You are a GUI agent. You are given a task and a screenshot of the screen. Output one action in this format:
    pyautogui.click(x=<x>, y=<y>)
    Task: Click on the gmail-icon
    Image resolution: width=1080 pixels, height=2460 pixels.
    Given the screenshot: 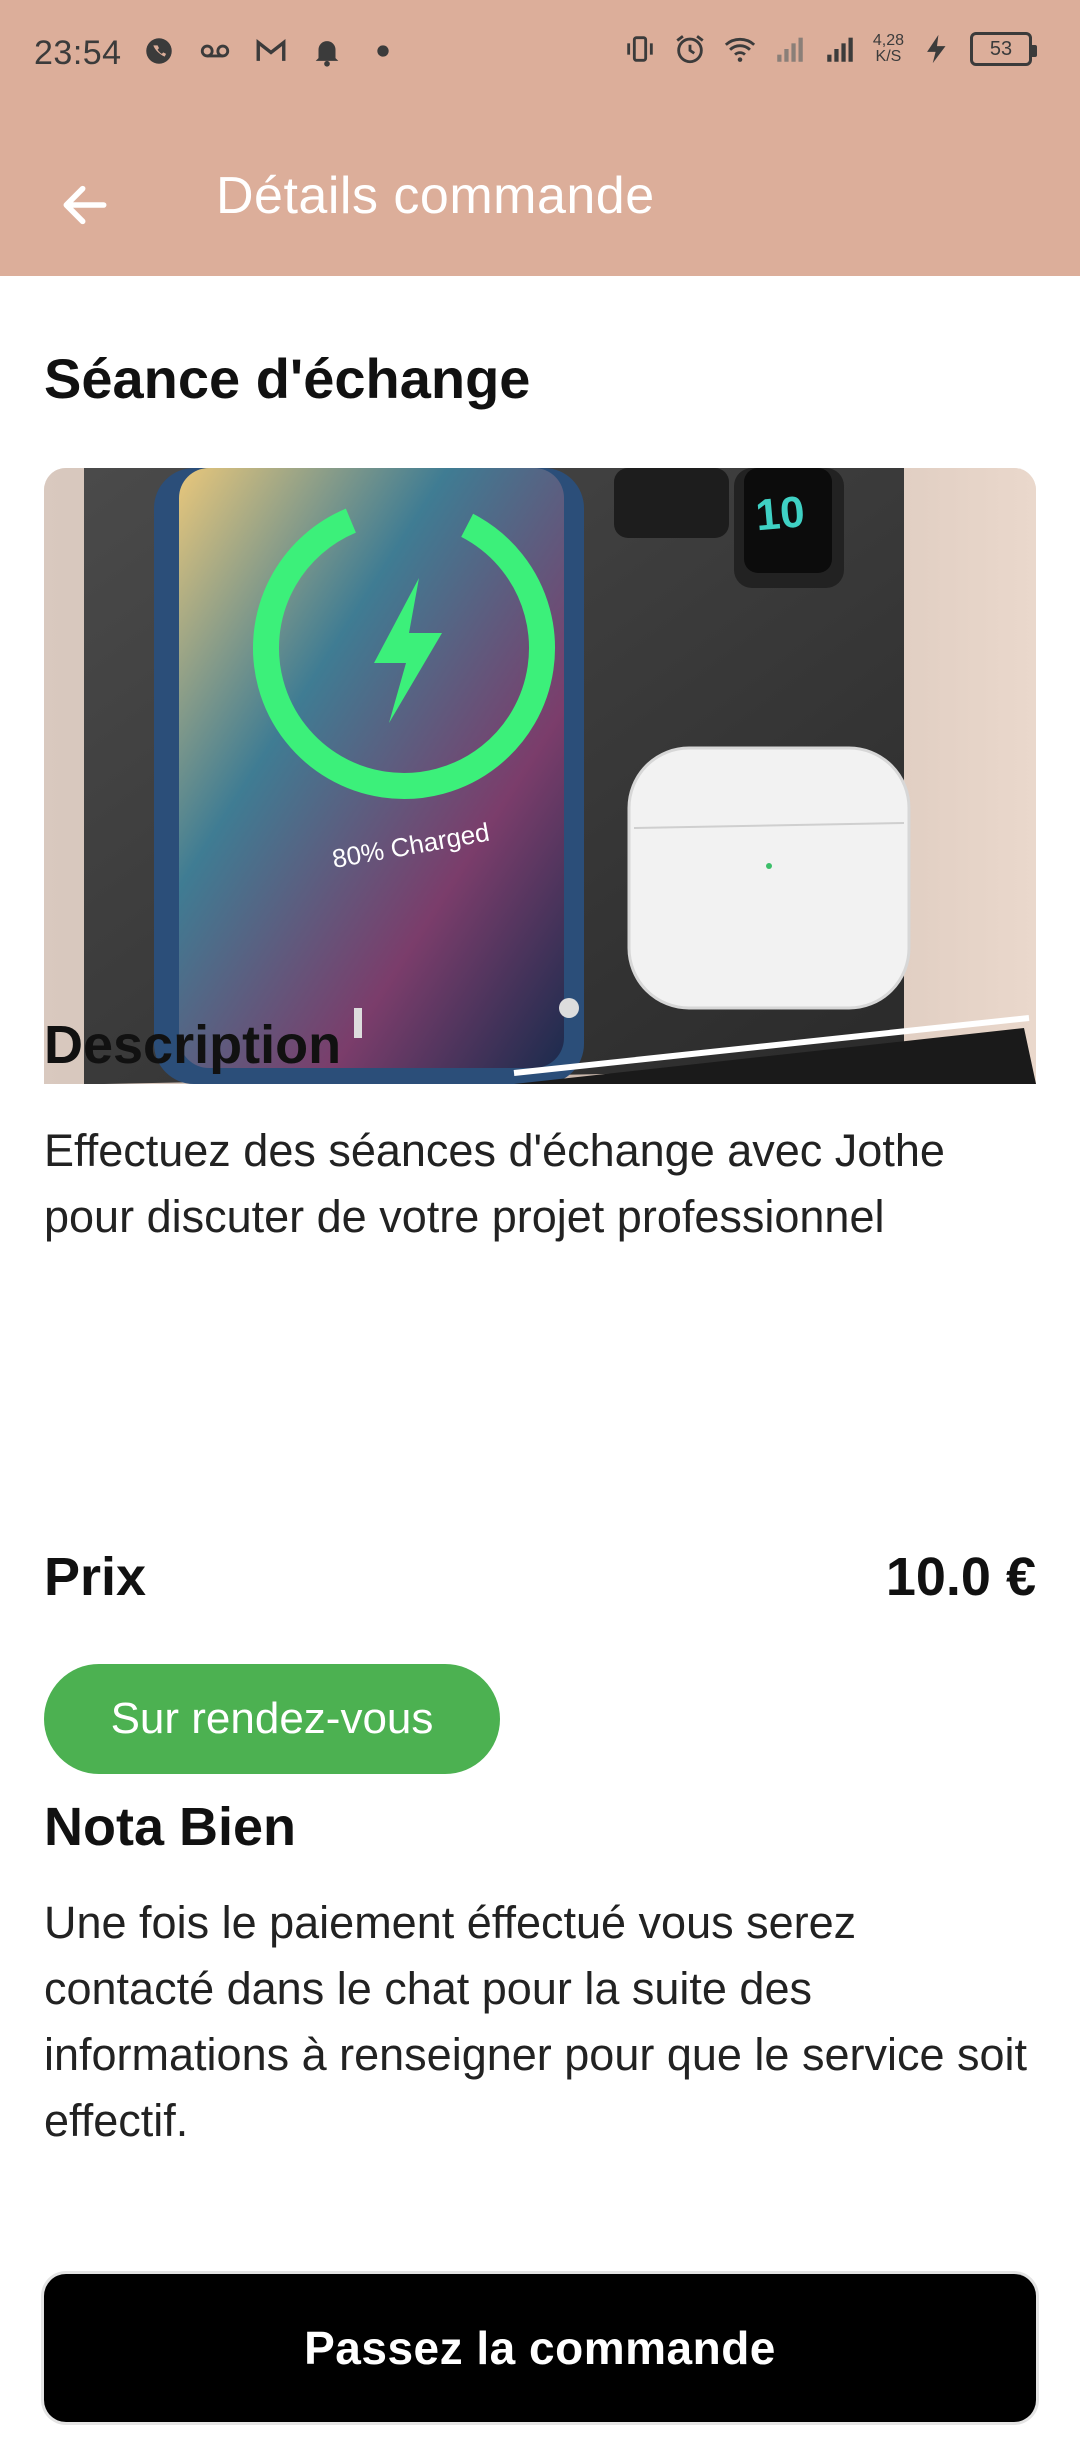 What is the action you would take?
    pyautogui.click(x=271, y=50)
    